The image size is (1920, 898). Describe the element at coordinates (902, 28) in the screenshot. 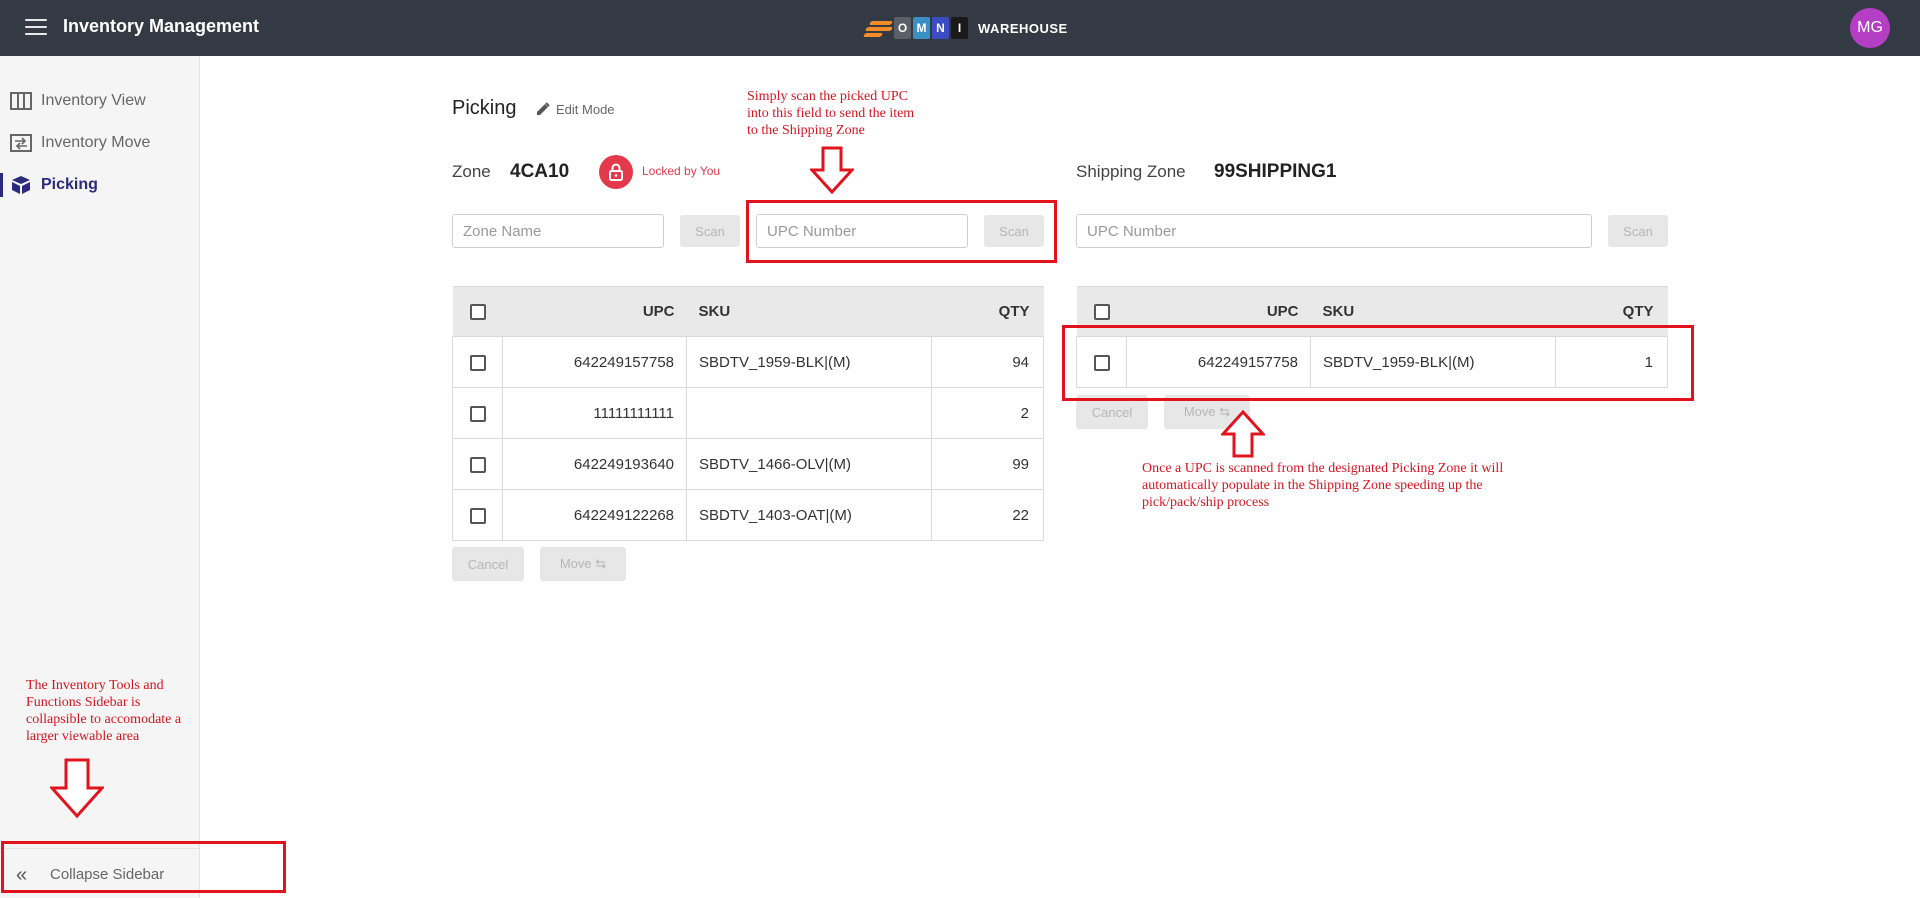

I see `logo-letter: O` at that location.